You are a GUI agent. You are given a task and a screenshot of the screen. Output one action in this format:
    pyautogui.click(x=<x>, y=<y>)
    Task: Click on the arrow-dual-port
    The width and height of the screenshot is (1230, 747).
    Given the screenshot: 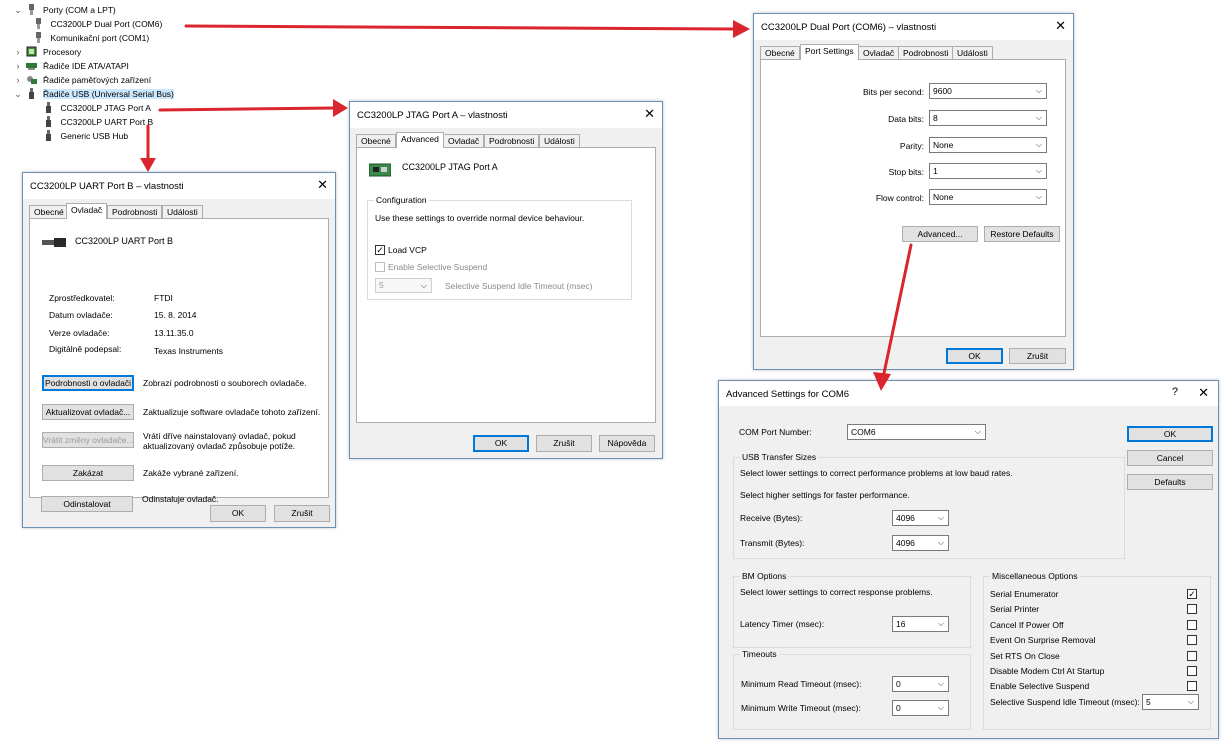 What is the action you would take?
    pyautogui.click(x=460, y=27)
    